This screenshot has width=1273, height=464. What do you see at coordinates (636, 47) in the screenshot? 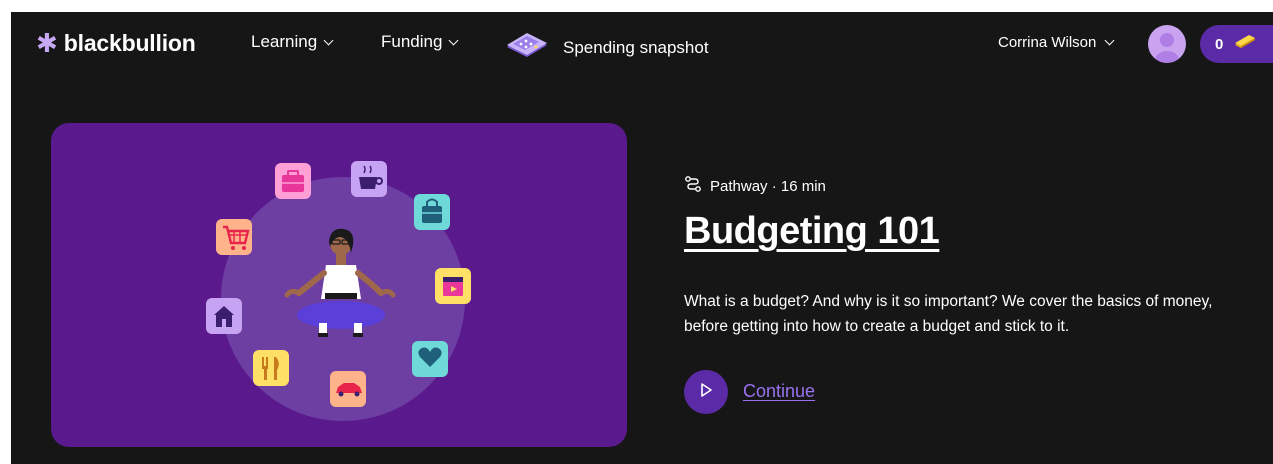
I see `nav-spending-snapshot-label: Spending snapshot` at bounding box center [636, 47].